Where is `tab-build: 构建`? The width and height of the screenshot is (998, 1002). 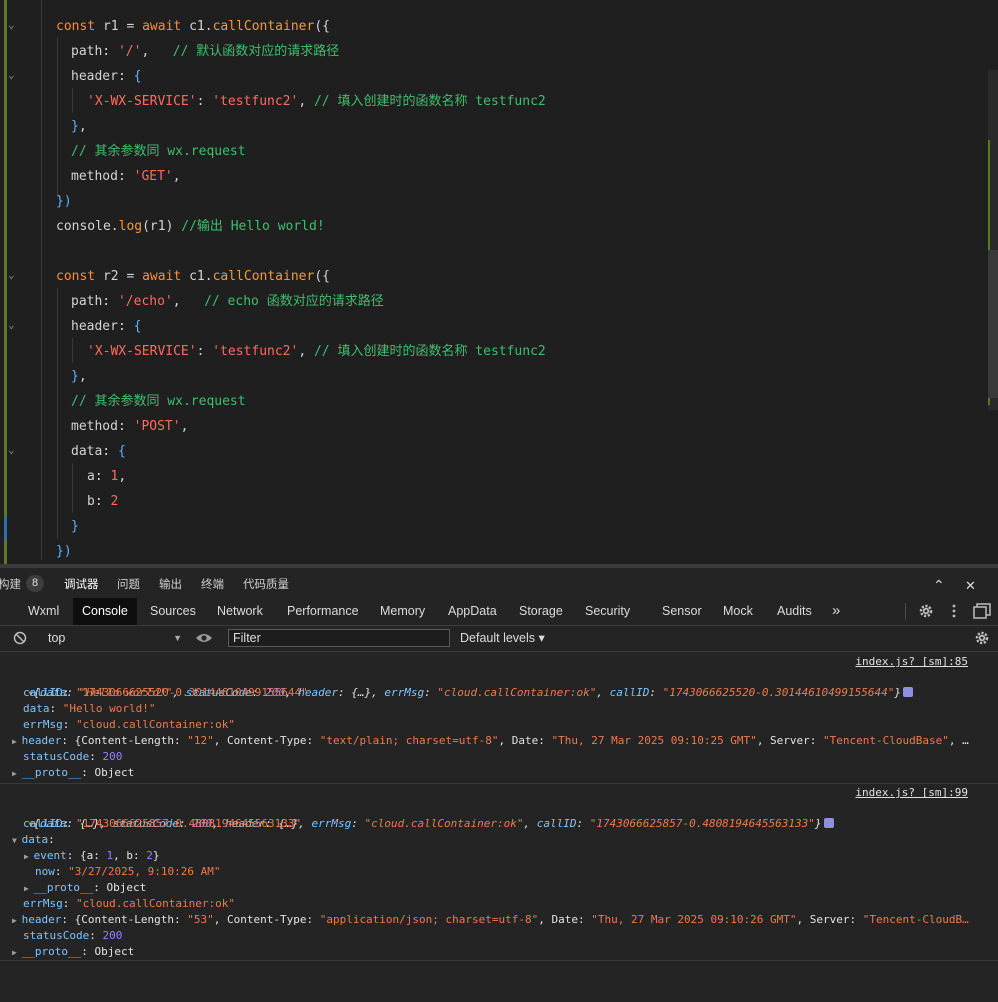
tab-build: 构建 is located at coordinates (10, 584).